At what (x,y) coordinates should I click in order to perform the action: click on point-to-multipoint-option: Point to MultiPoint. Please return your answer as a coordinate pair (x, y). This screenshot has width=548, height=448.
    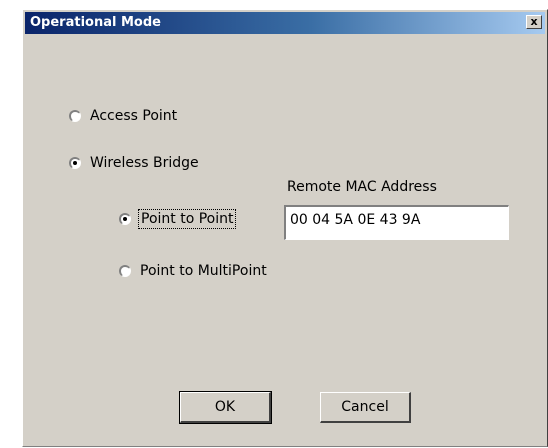
    Looking at the image, I should click on (193, 271).